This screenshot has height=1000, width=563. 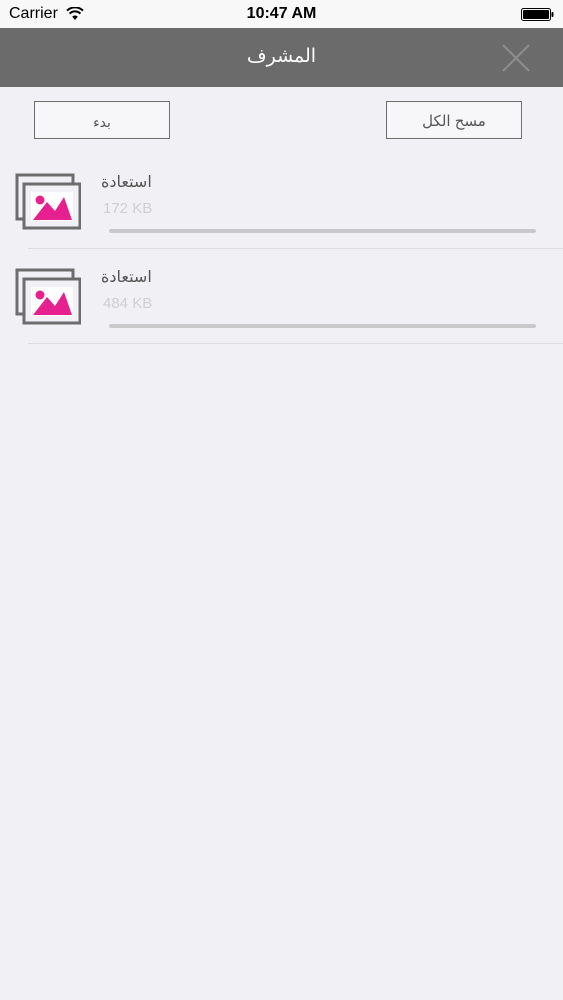 I want to click on close-icon, so click(x=516, y=58).